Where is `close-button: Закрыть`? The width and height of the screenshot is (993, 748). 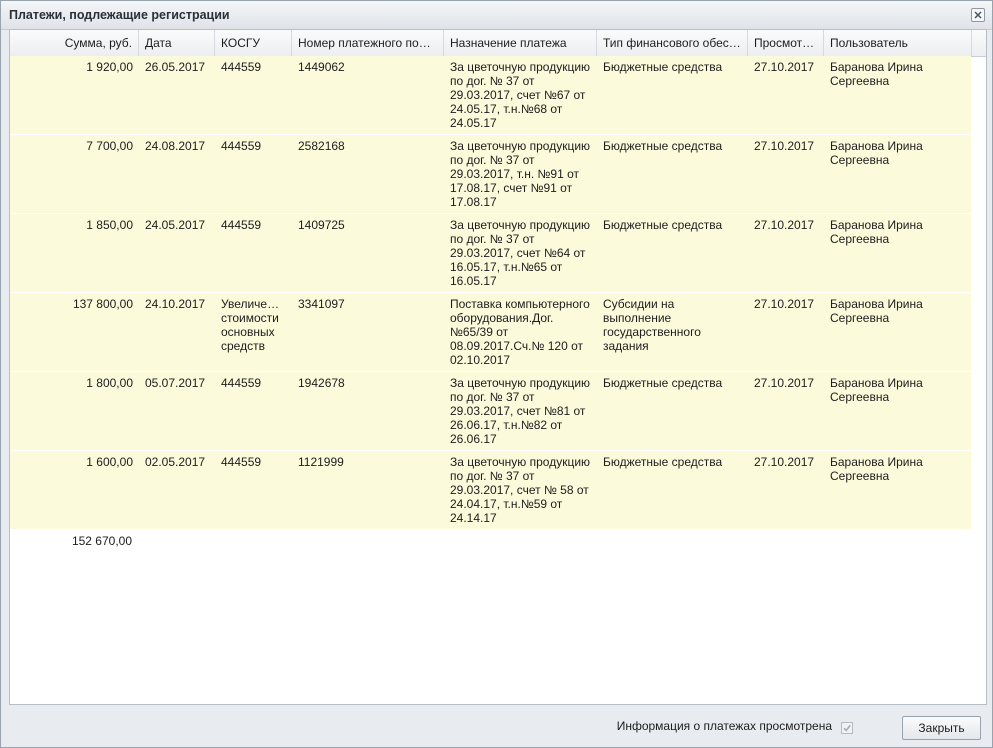 close-button: Закрыть is located at coordinates (941, 728).